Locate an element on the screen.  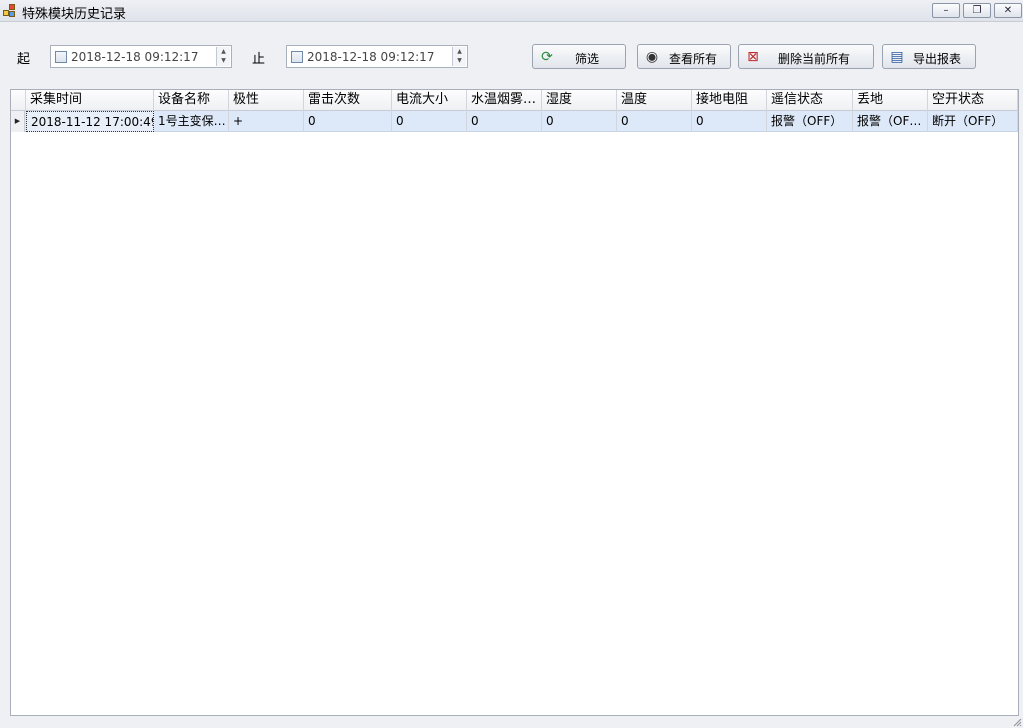
restore-button: ❐ is located at coordinates (977, 10).